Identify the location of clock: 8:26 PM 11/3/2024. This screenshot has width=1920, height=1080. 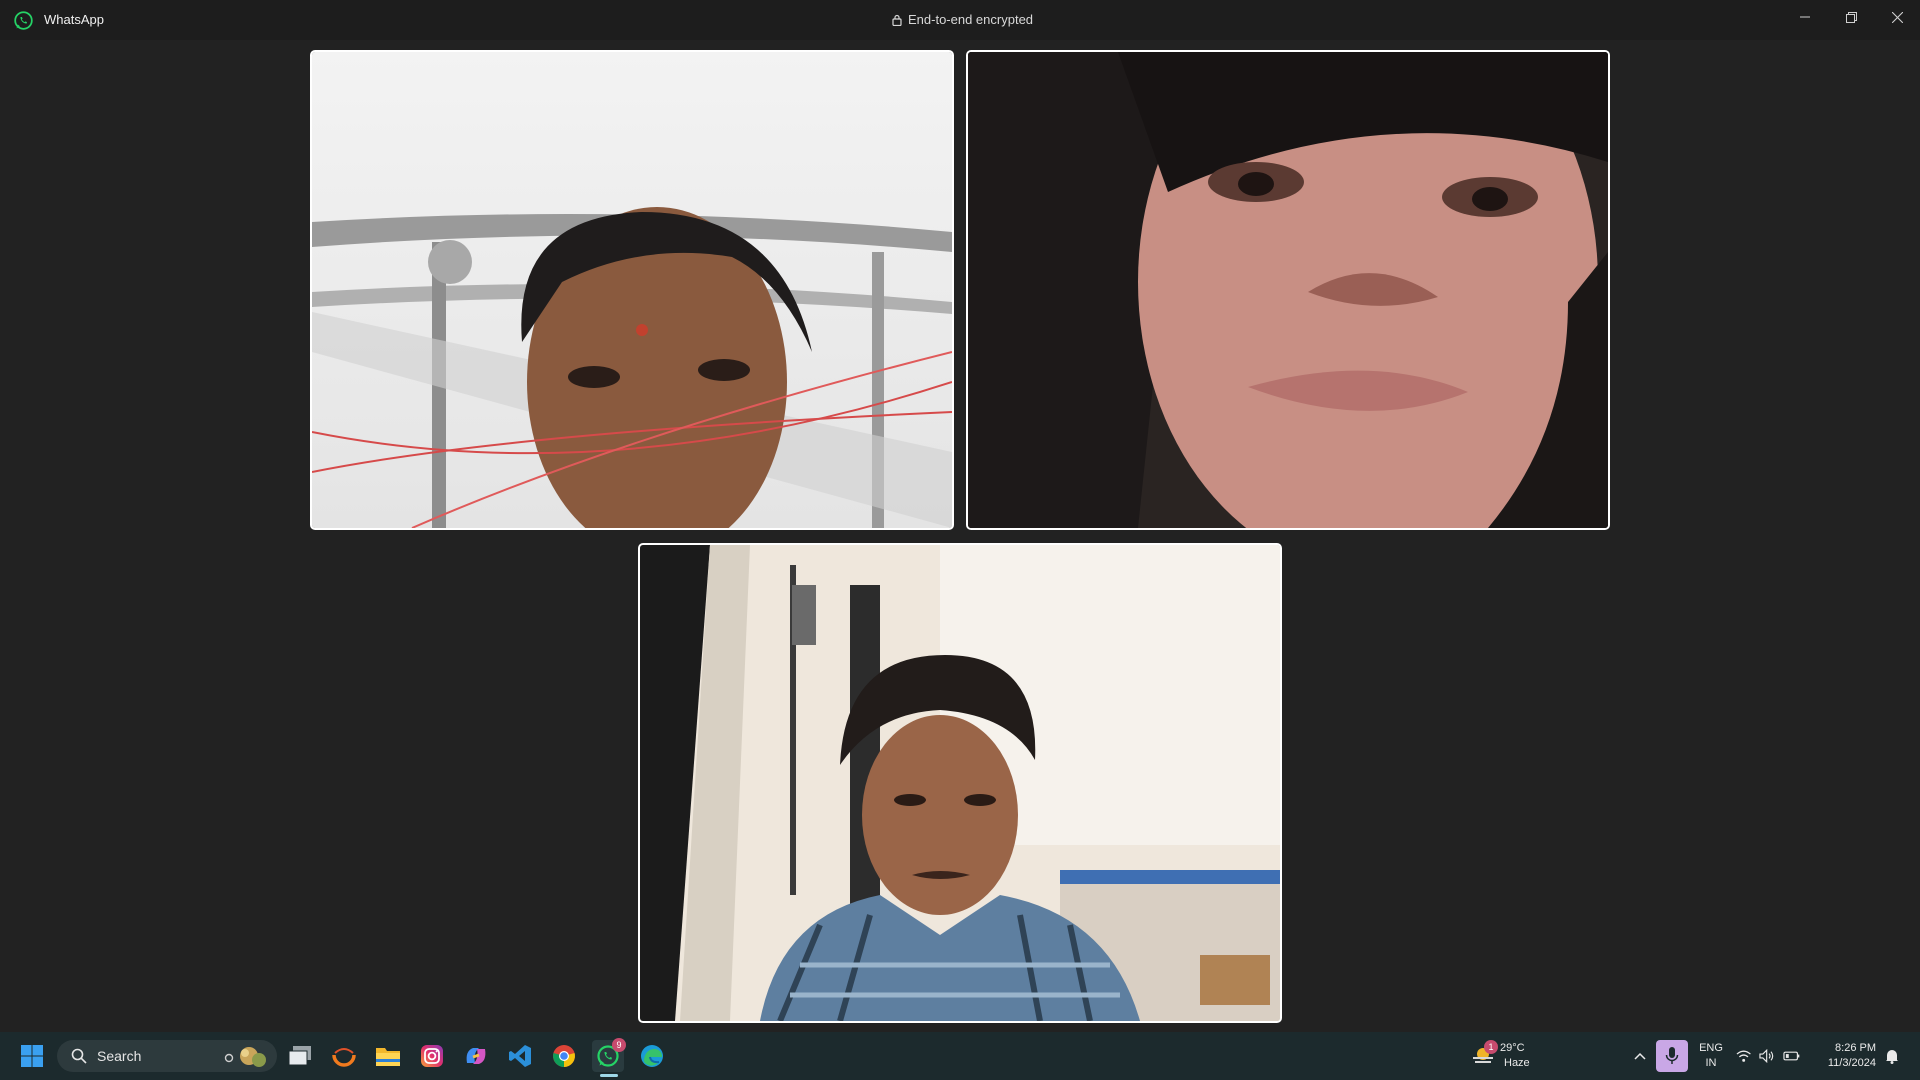
(1844, 1057).